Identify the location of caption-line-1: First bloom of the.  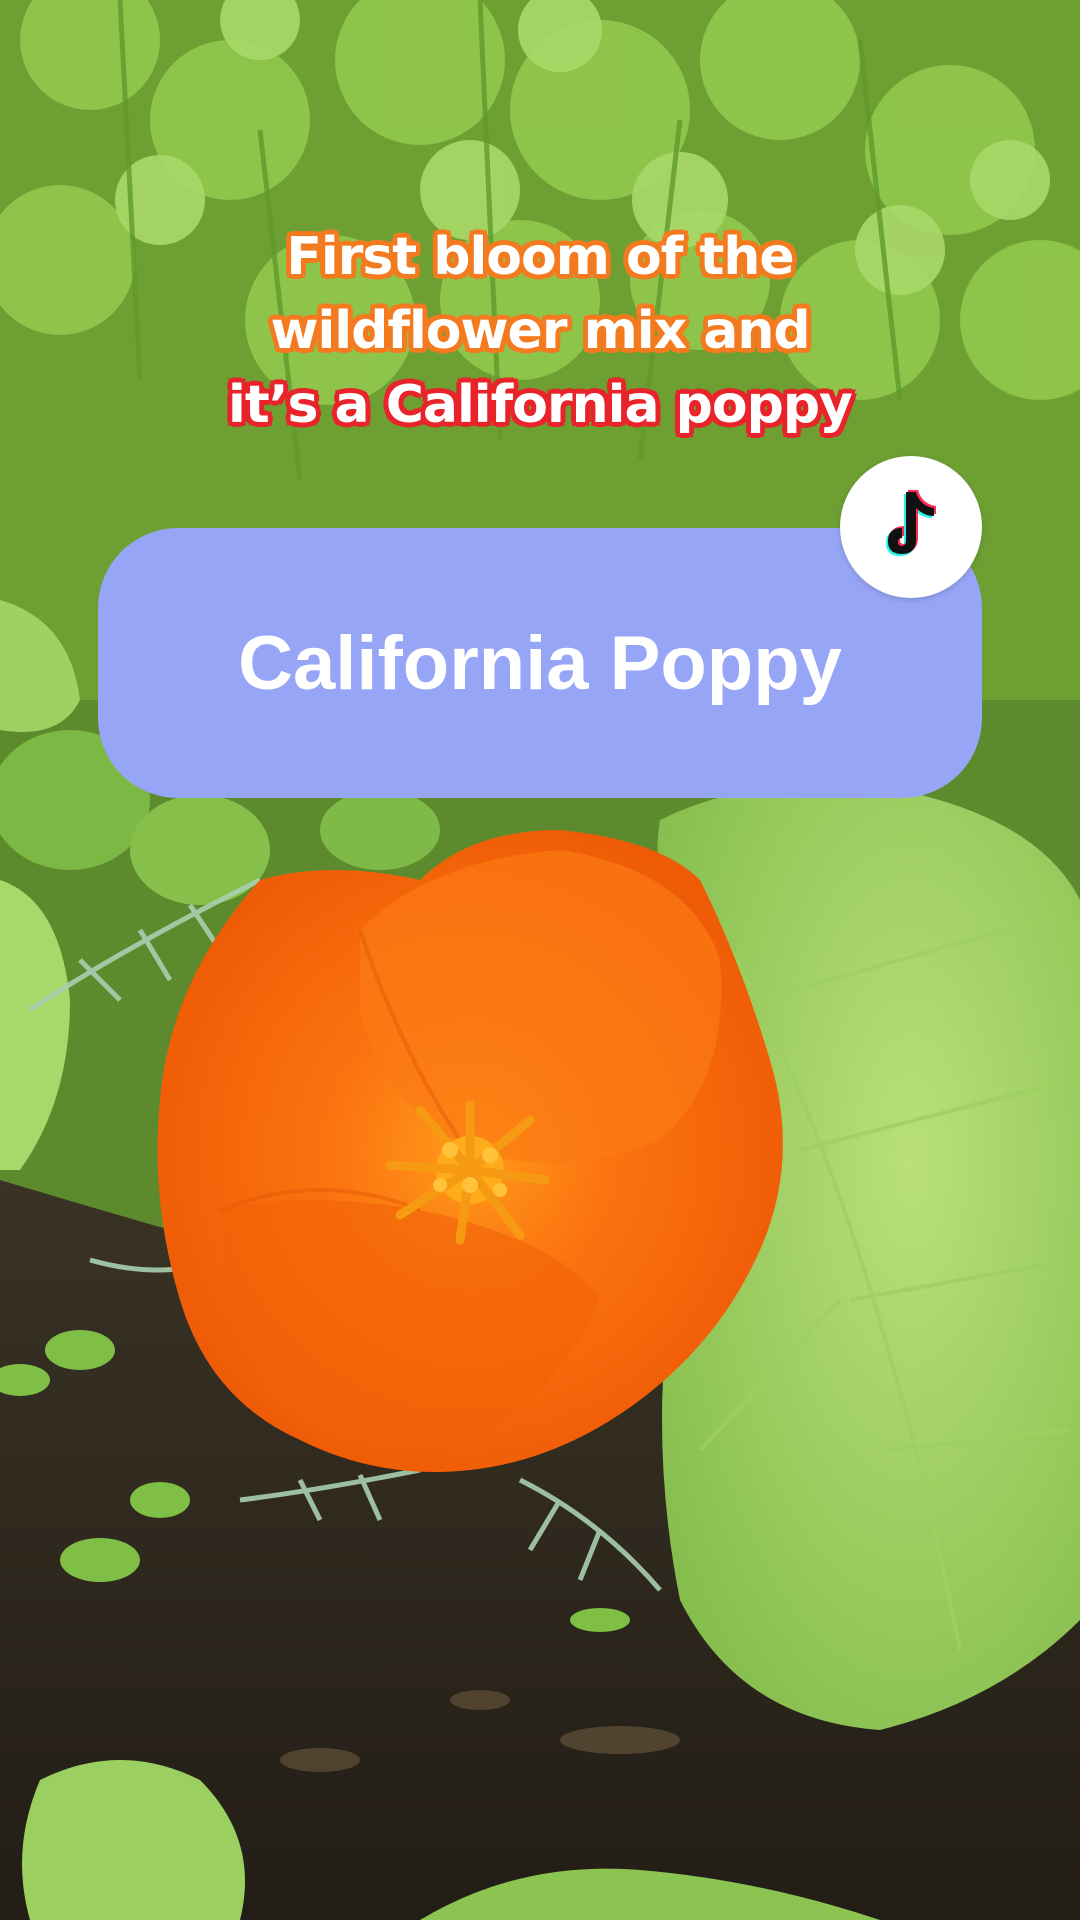
(540, 257).